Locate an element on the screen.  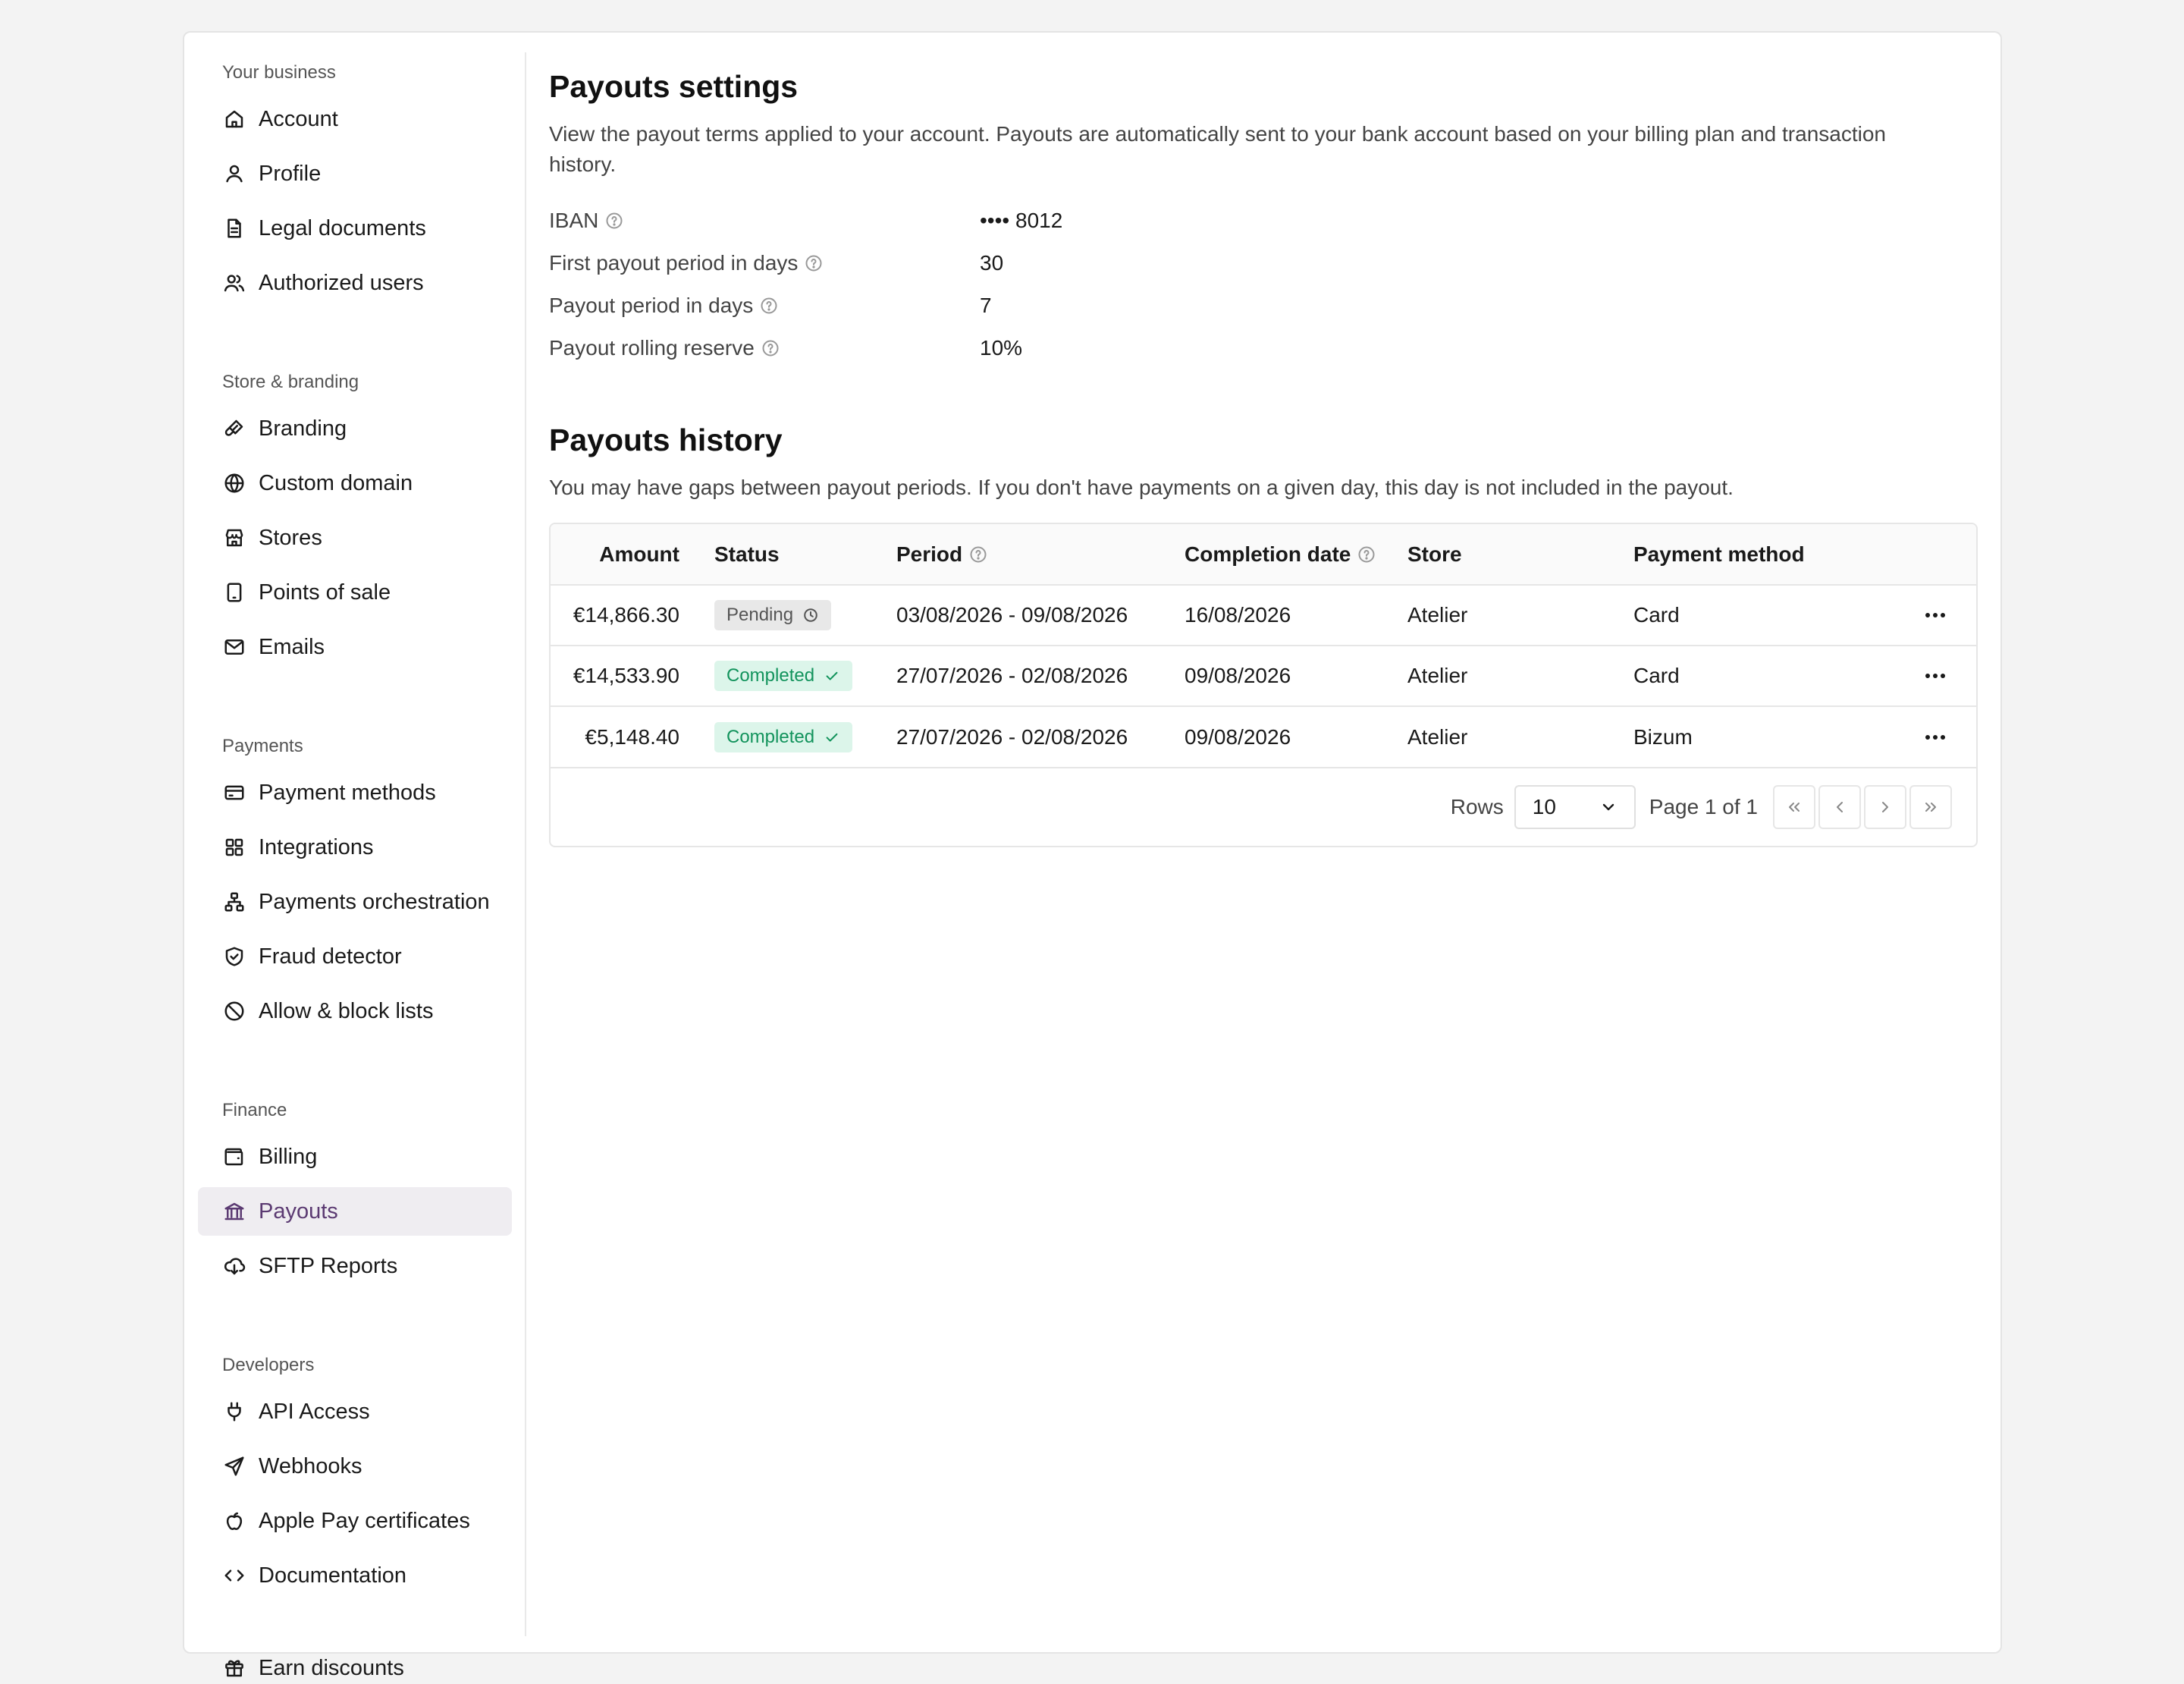
network-icon is located at coordinates (234, 902).